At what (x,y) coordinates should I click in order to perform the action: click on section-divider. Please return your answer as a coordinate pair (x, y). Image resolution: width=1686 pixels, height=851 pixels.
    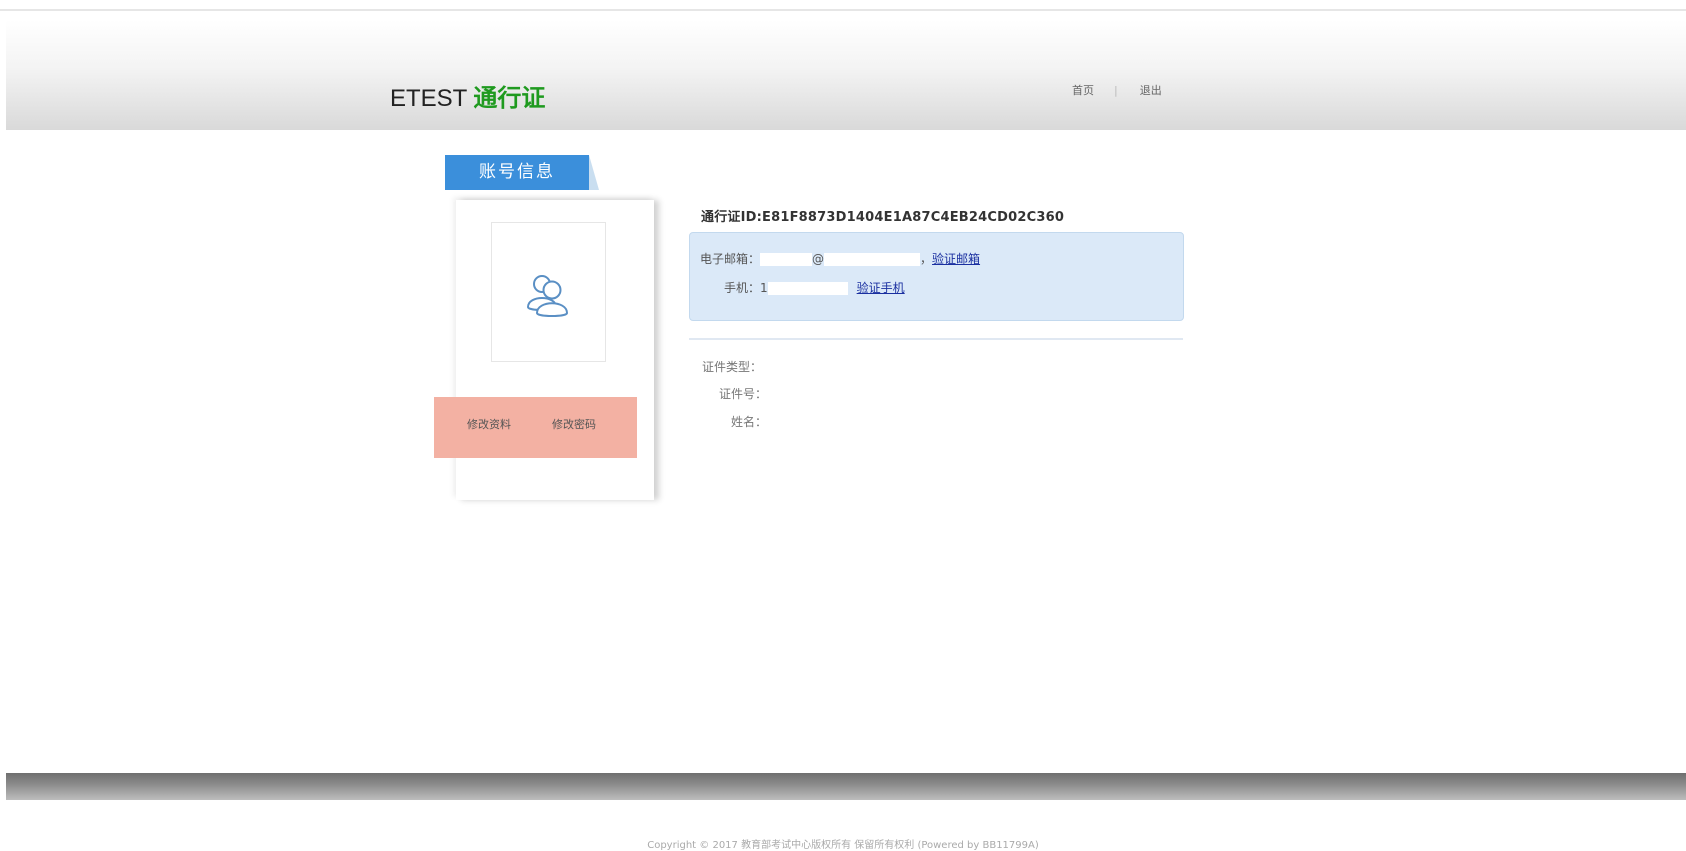
    Looking at the image, I should click on (936, 339).